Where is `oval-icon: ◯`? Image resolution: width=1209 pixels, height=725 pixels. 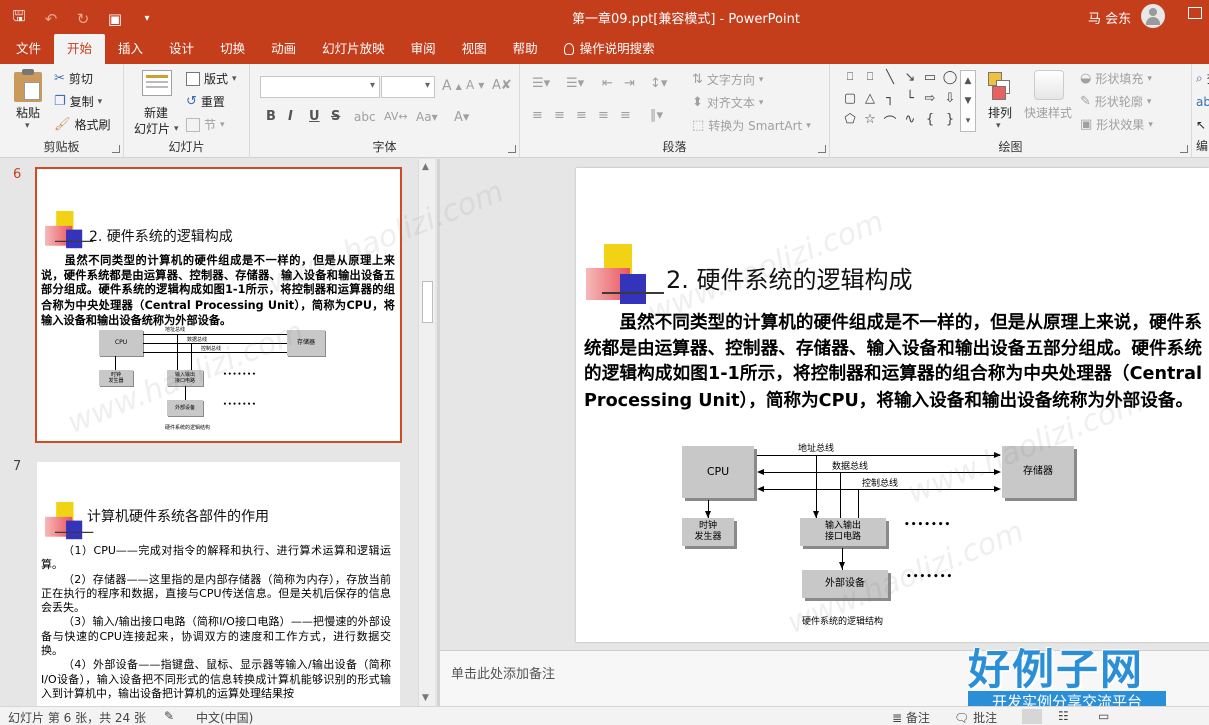 oval-icon: ◯ is located at coordinates (950, 80).